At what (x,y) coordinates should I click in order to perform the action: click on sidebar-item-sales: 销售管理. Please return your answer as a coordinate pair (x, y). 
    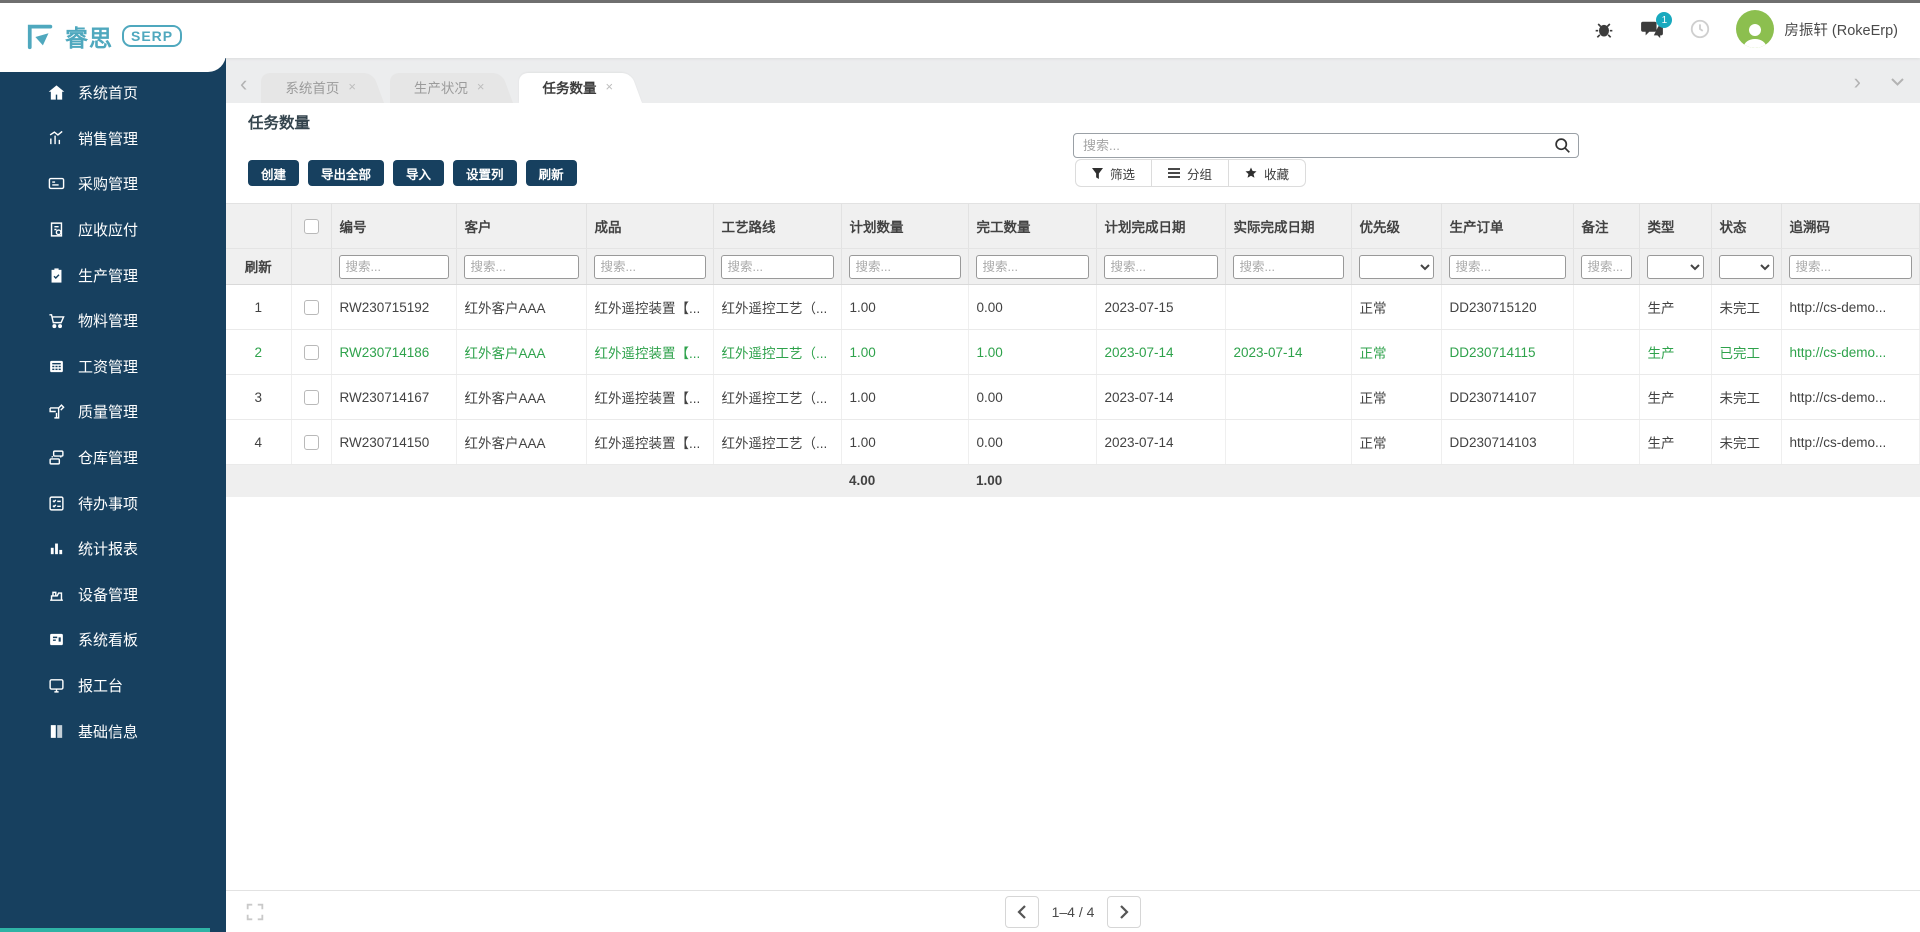
    Looking at the image, I should click on (113, 139).